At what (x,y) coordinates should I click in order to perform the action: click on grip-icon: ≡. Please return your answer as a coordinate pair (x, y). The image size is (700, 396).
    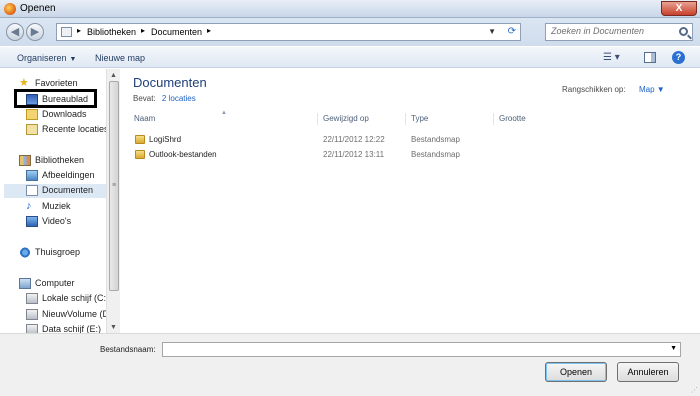
    Looking at the image, I should click on (114, 185).